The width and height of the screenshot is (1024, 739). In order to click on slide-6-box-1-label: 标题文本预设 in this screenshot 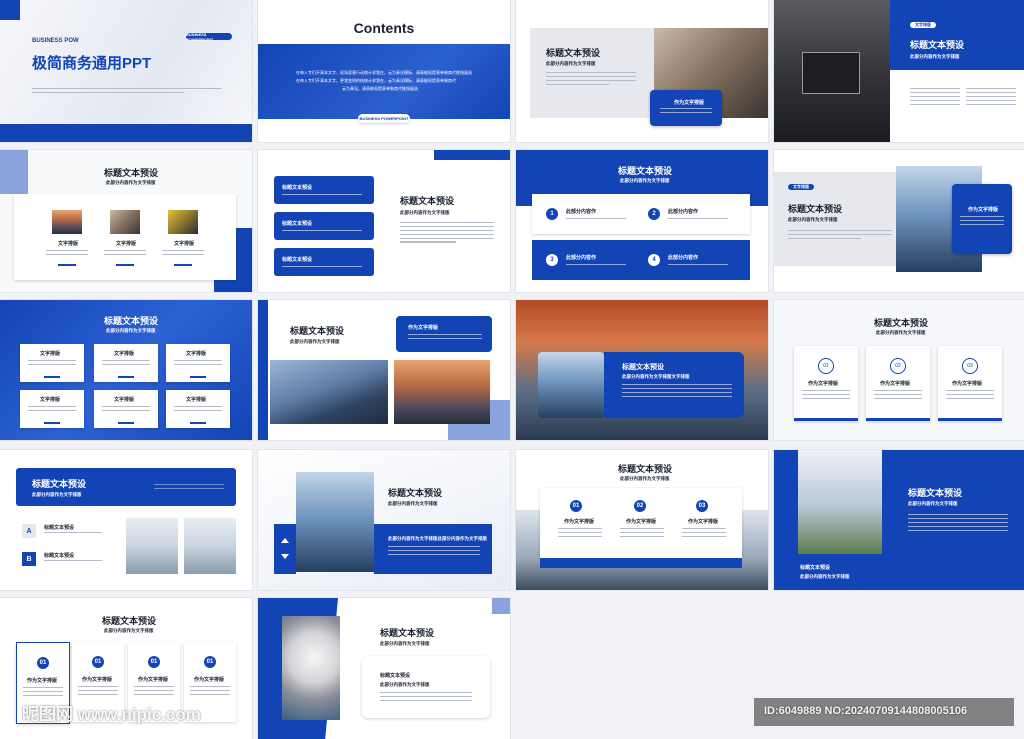, I will do `click(297, 188)`.